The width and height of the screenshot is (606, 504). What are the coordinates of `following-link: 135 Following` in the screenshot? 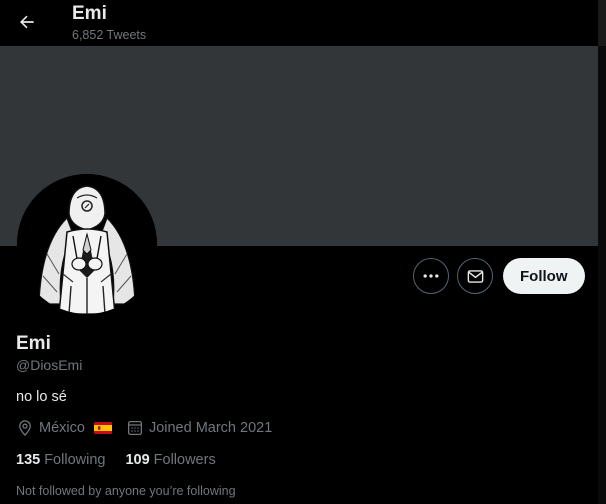 It's located at (60, 460).